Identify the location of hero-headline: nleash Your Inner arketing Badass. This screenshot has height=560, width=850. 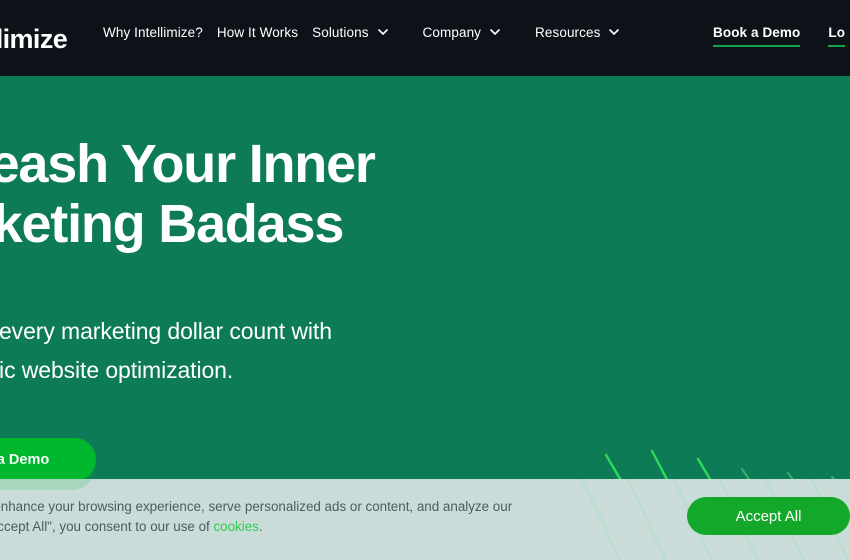
(188, 194).